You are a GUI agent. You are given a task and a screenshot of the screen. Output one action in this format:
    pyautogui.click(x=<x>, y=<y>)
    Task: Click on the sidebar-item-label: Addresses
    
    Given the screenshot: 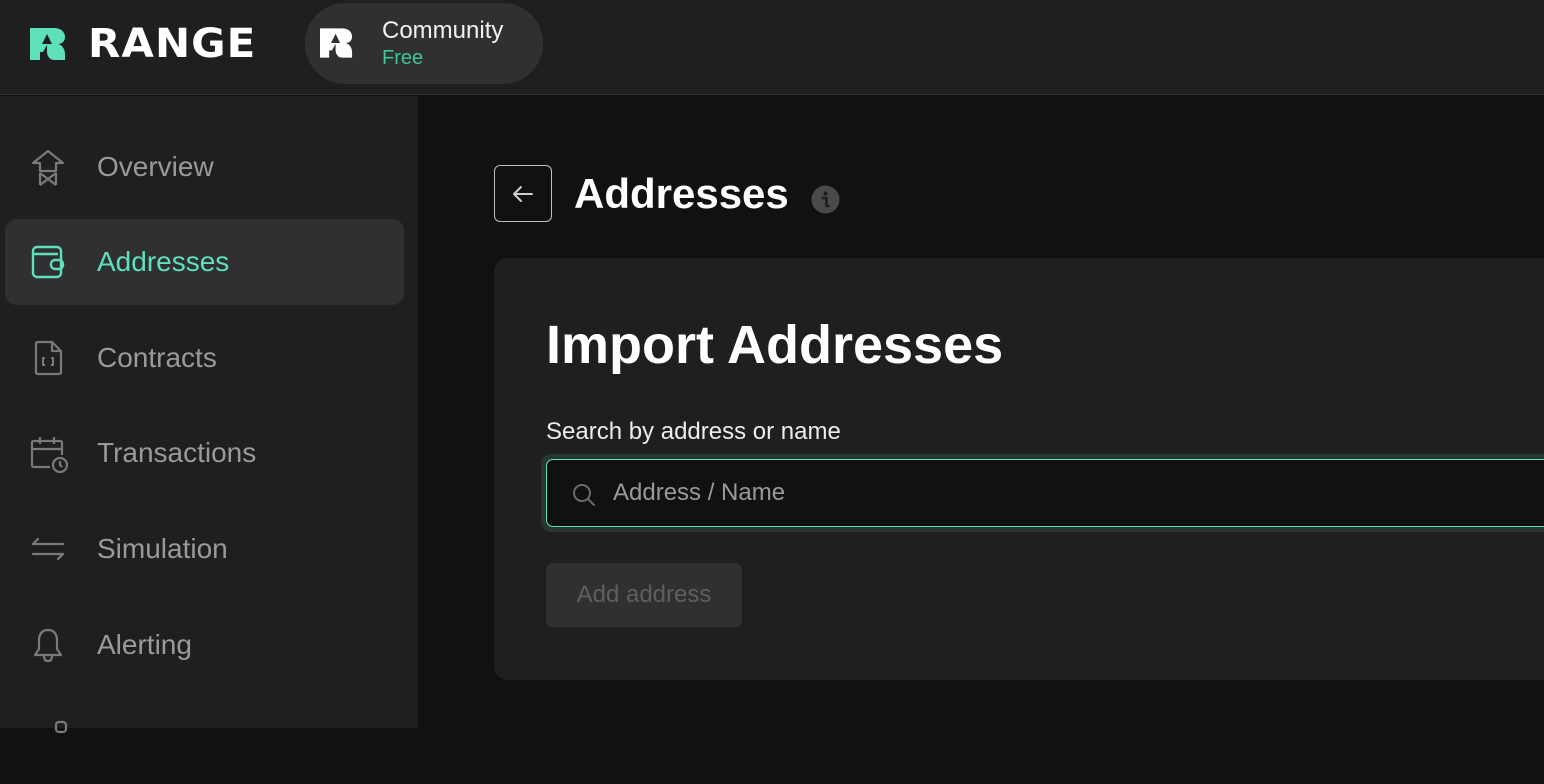 What is the action you would take?
    pyautogui.click(x=163, y=261)
    